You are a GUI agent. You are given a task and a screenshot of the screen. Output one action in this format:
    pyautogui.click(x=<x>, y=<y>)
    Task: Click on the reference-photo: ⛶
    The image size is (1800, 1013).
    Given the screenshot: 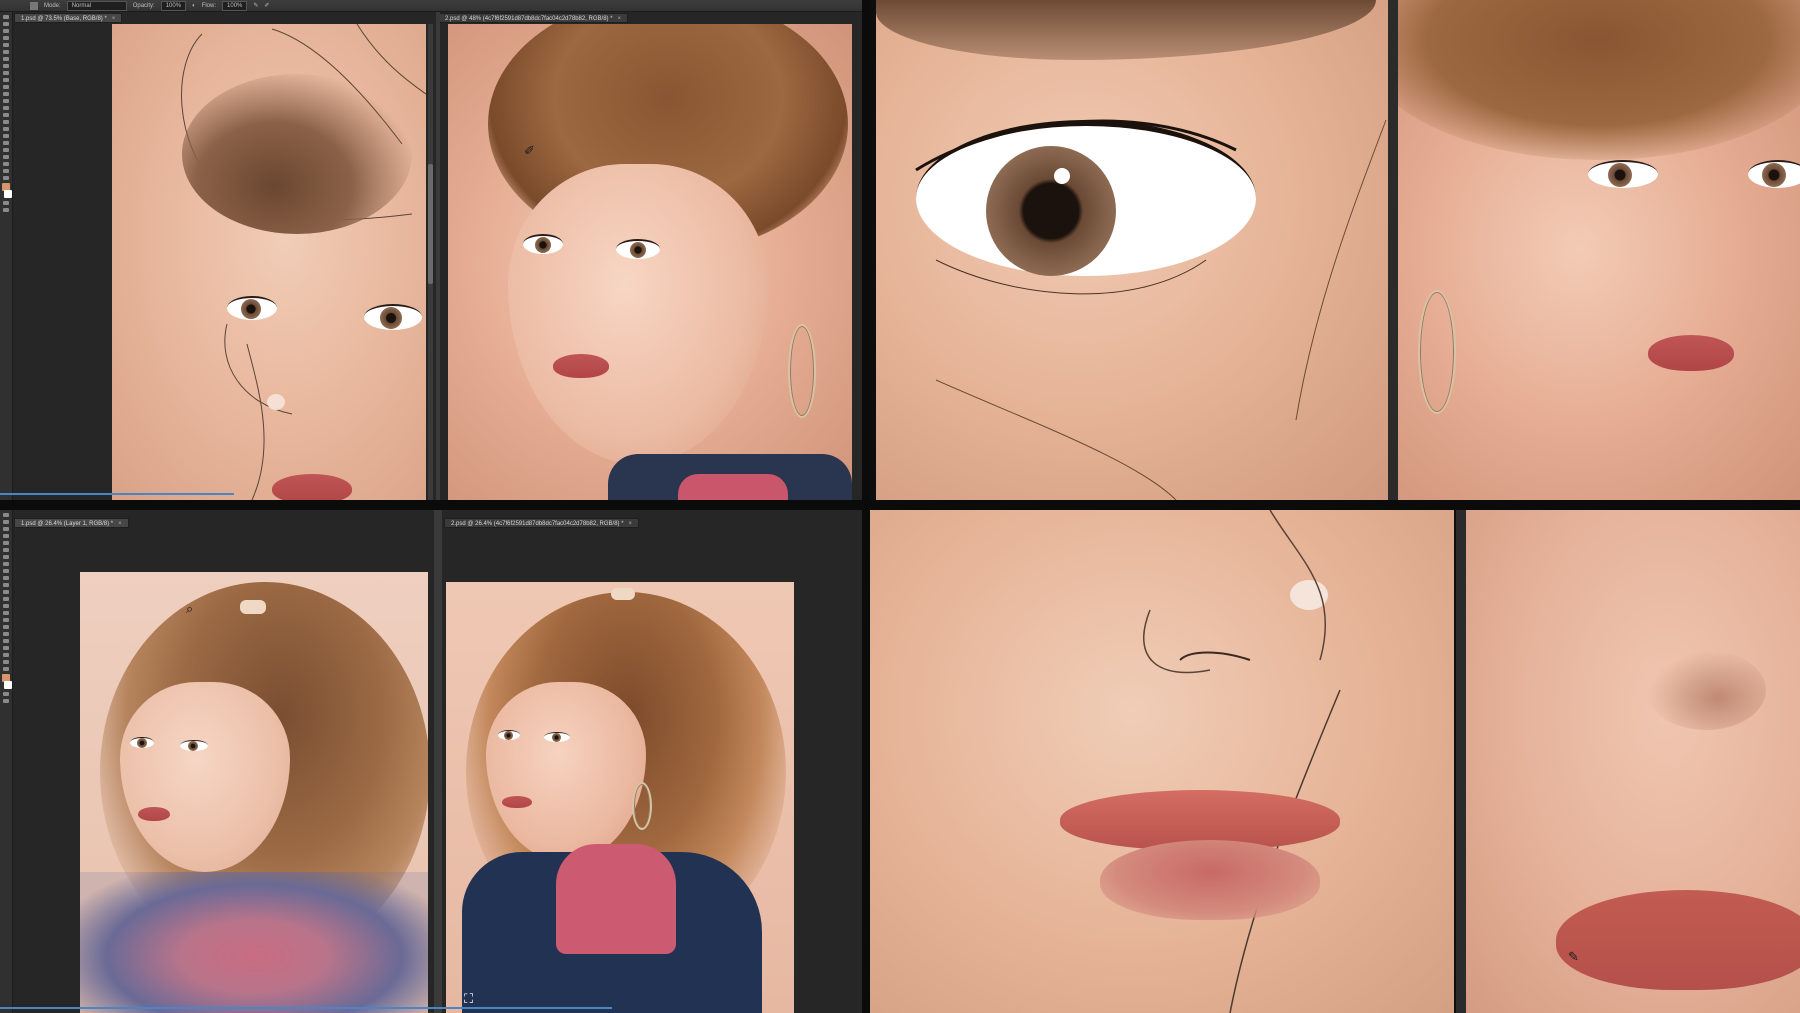 What is the action you would take?
    pyautogui.click(x=620, y=797)
    